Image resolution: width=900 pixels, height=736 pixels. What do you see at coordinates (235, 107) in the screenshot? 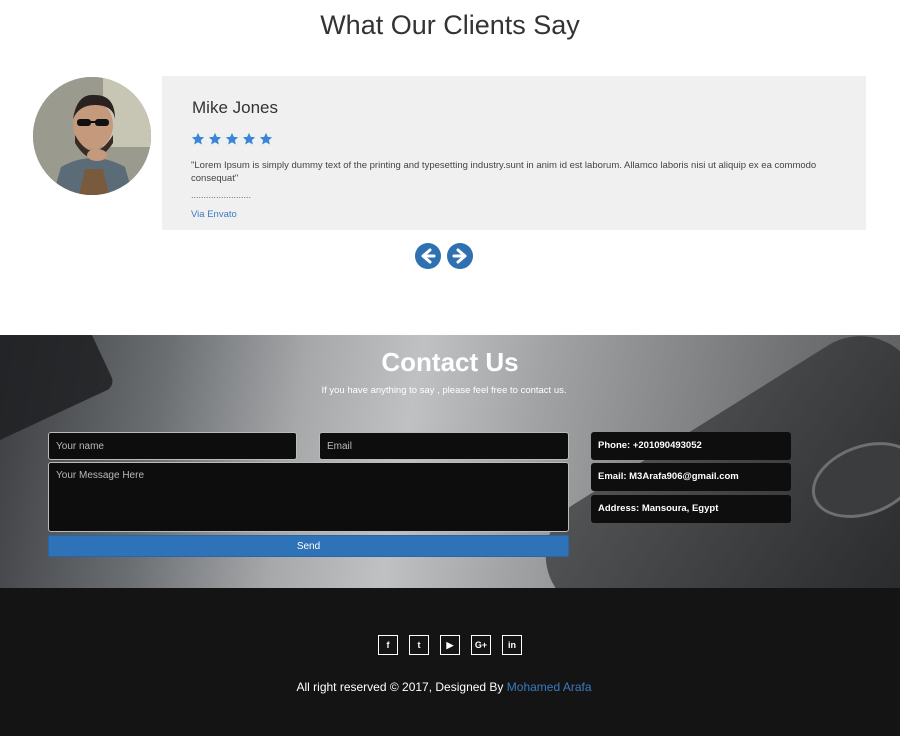
I see `client-name: Mike Jones` at bounding box center [235, 107].